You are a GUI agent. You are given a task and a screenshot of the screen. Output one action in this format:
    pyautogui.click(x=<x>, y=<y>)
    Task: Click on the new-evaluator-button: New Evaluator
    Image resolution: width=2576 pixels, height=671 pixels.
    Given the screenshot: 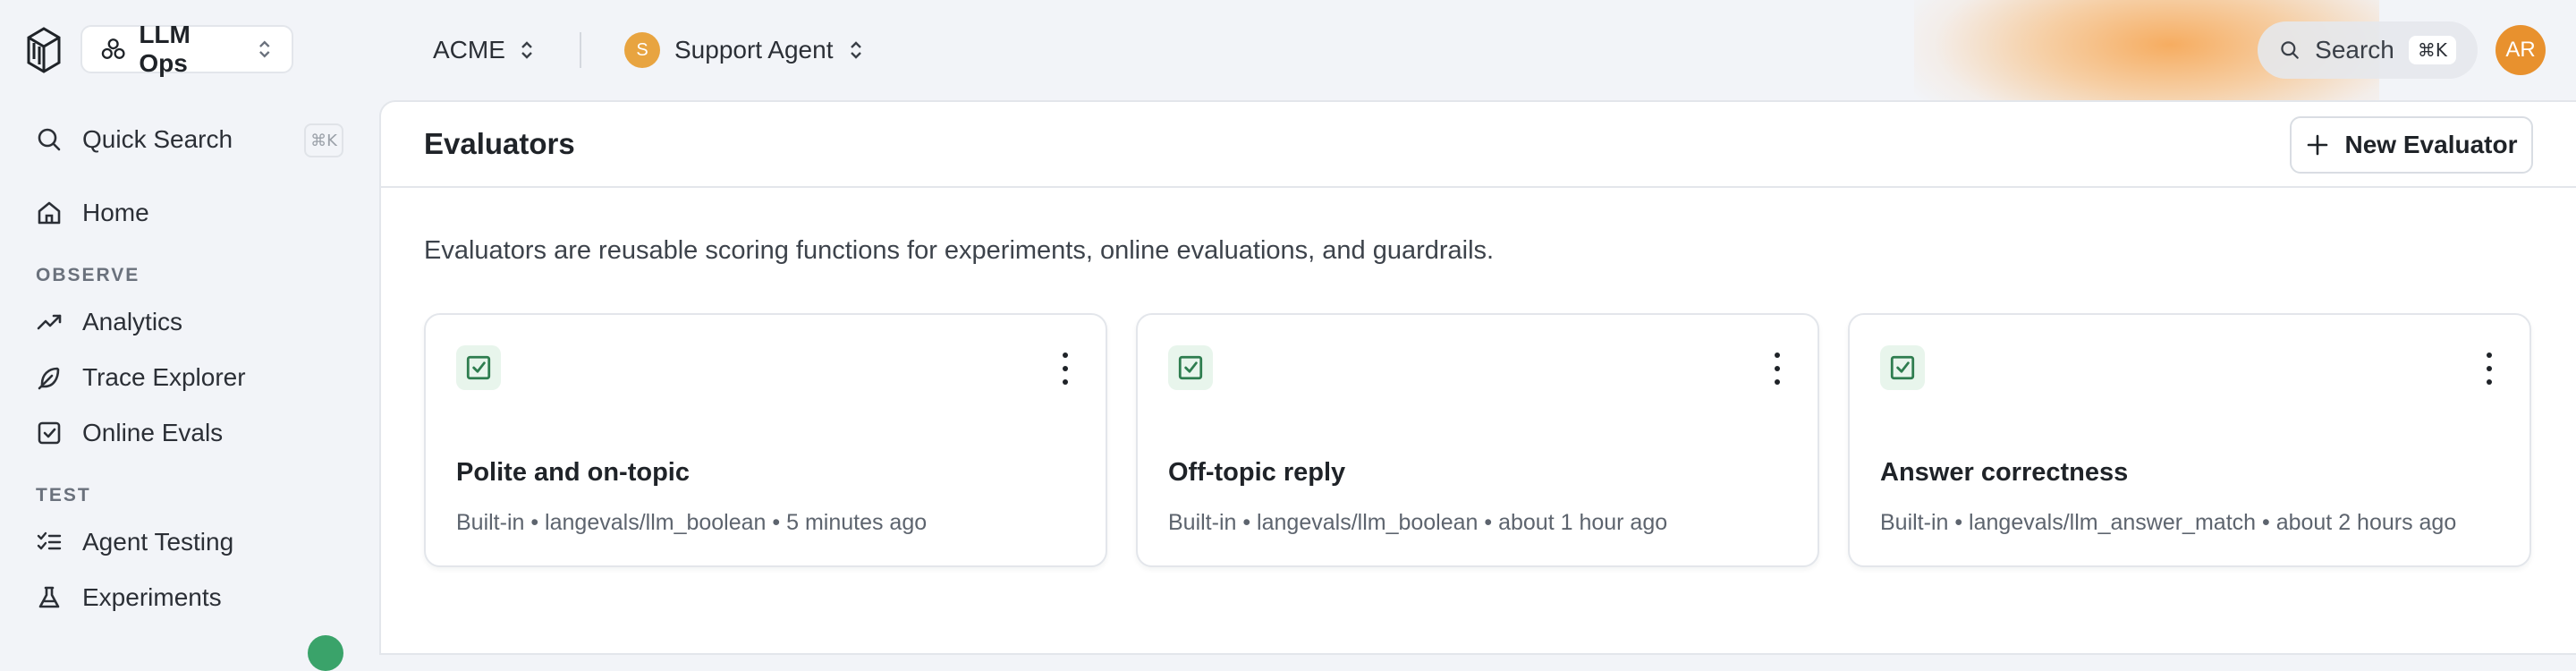 What is the action you would take?
    pyautogui.click(x=2411, y=145)
    